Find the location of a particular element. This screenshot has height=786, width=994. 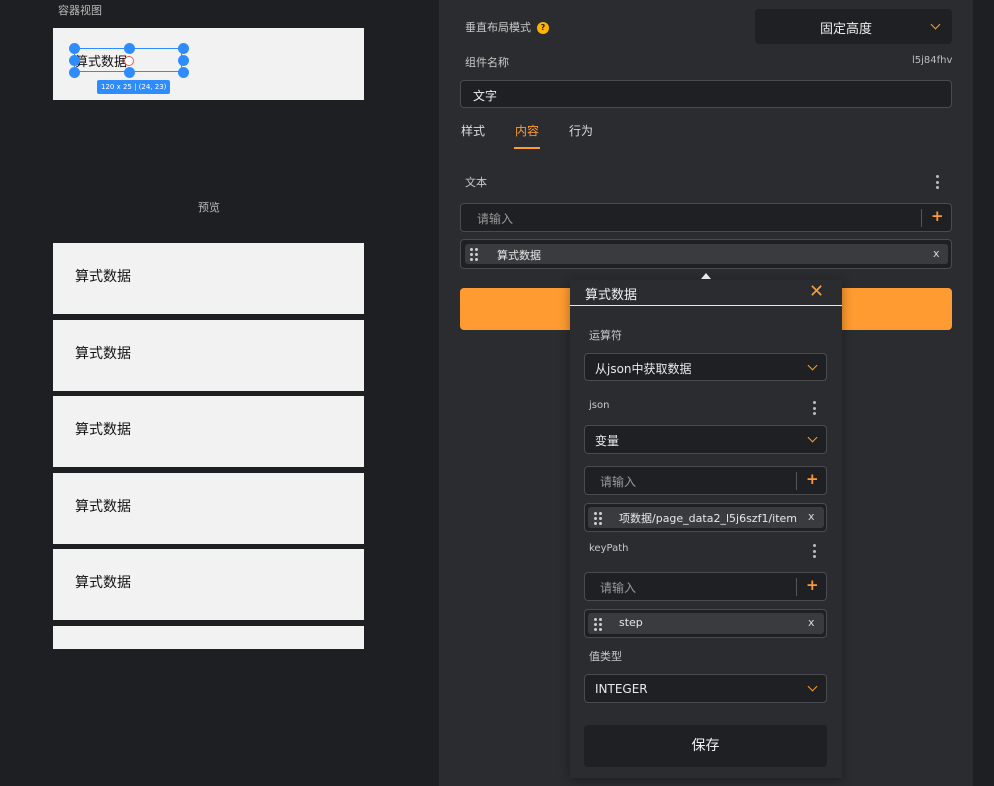

json-chip-list: 项数据/page_data2_l5j6szf1/item x is located at coordinates (705, 517).